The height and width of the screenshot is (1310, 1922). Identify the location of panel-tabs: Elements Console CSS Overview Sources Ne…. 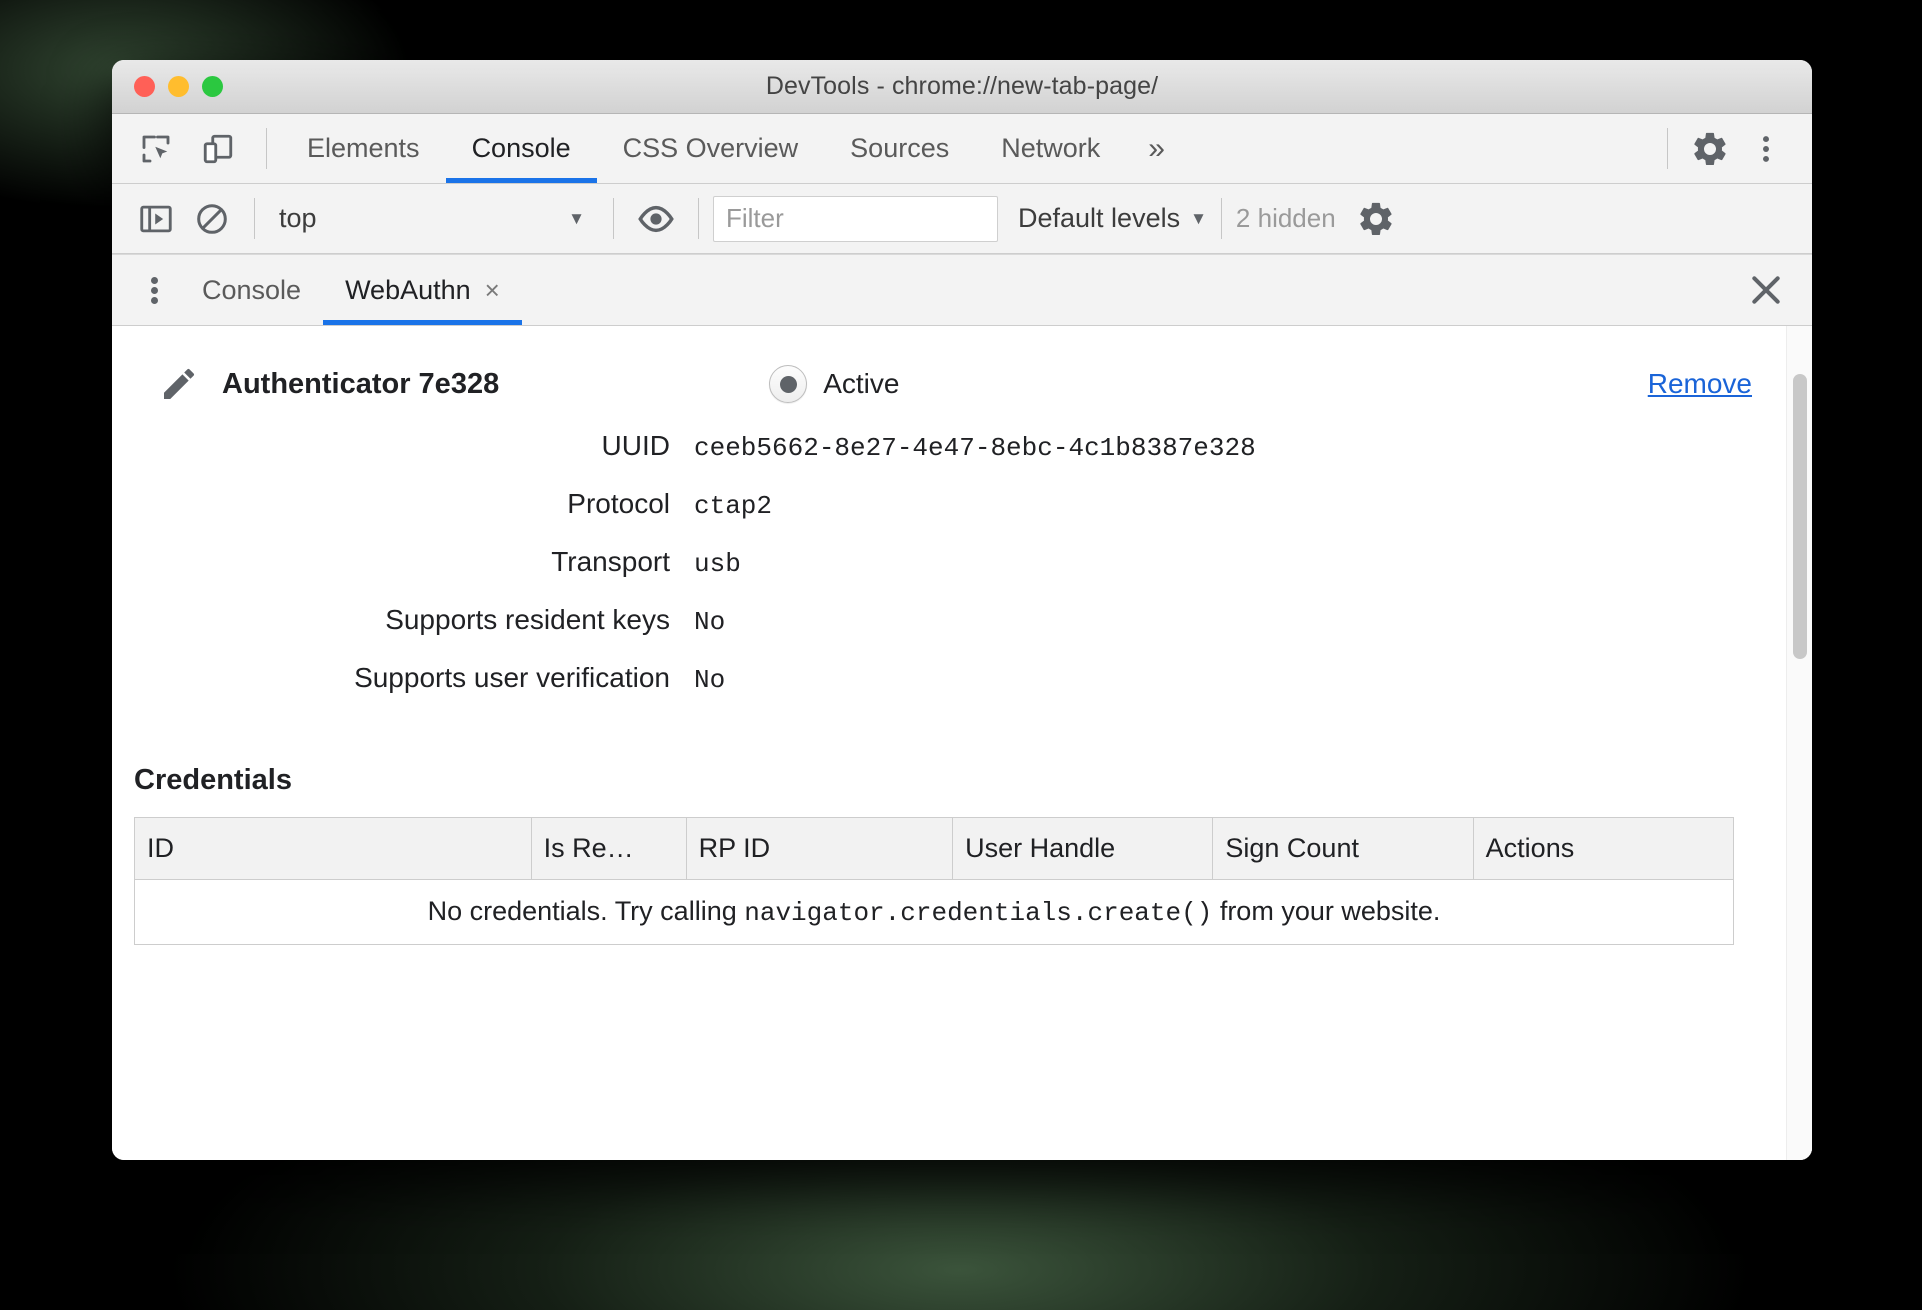
(734, 148).